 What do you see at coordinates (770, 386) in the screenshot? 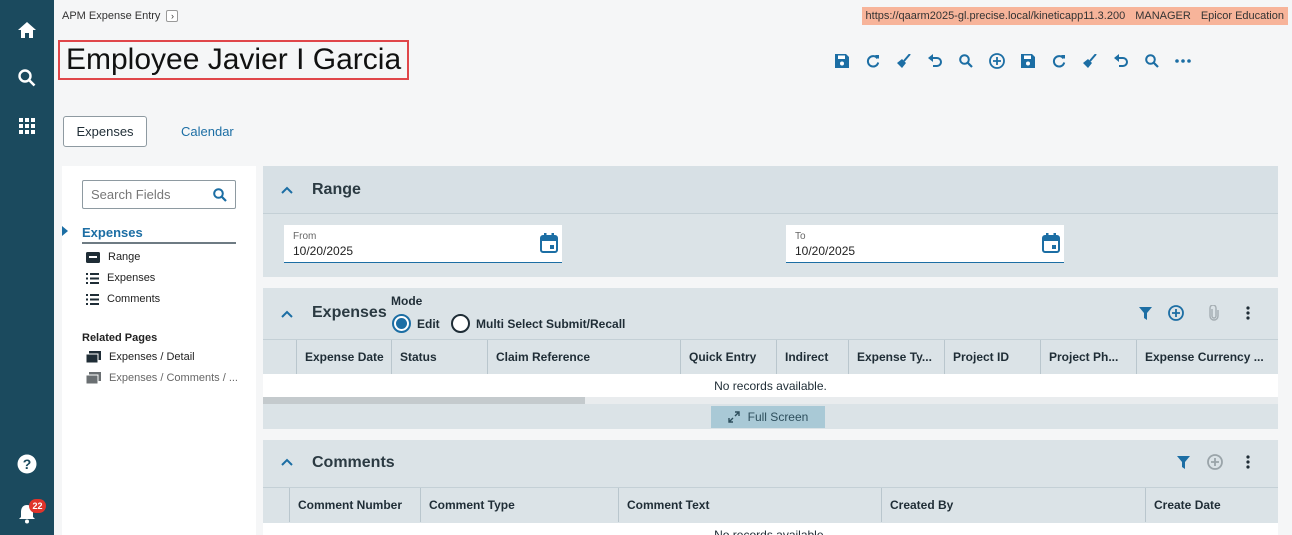
I see `expenses-empty-message: No records available.` at bounding box center [770, 386].